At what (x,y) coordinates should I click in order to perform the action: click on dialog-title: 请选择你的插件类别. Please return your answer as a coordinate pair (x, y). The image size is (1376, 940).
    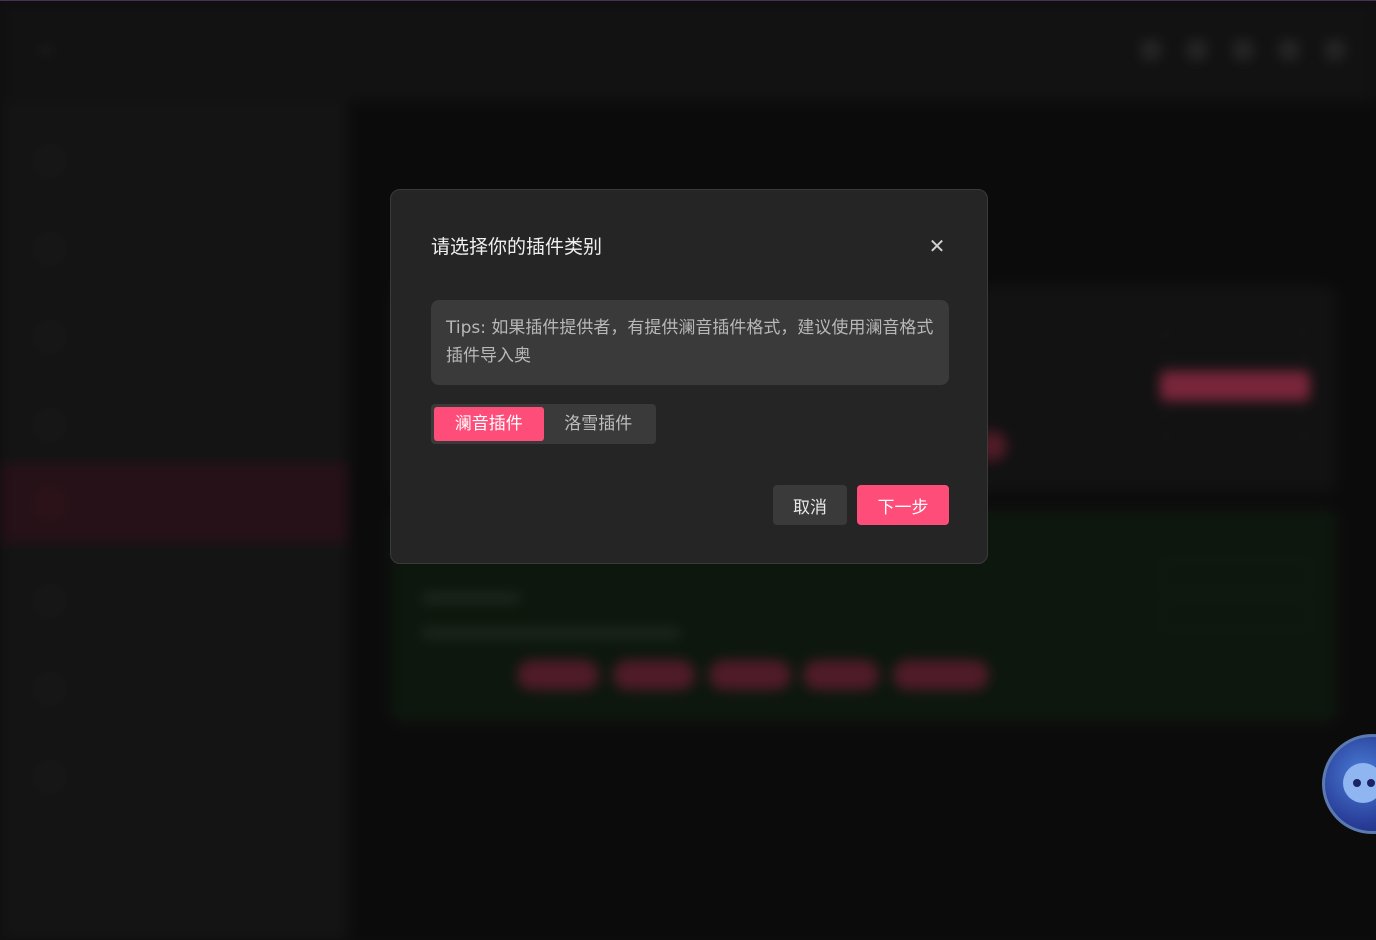
    Looking at the image, I should click on (517, 247).